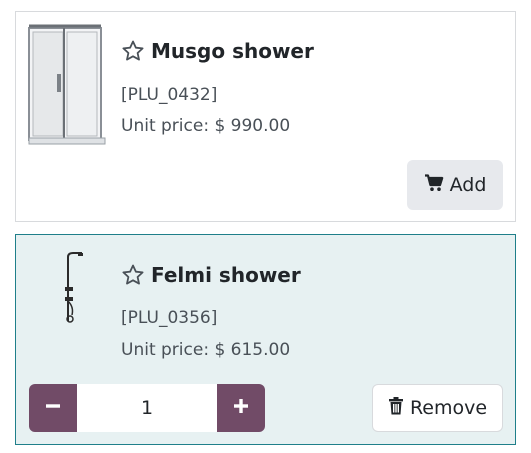  I want to click on product-title-row: Musgo shower, so click(217, 51).